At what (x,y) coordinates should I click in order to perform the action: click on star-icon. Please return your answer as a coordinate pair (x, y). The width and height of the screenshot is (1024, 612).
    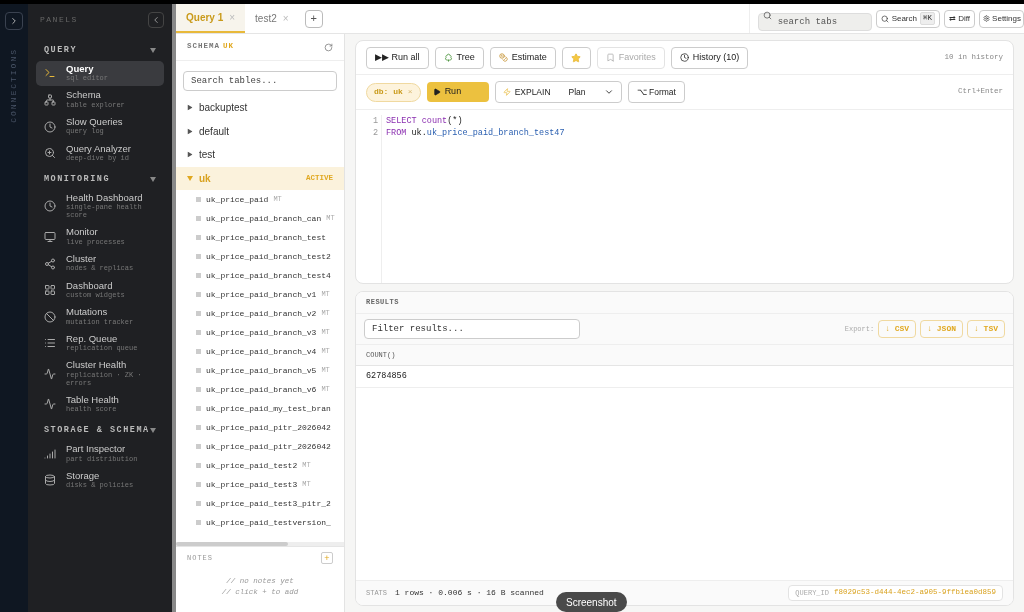
    Looking at the image, I should click on (576, 57).